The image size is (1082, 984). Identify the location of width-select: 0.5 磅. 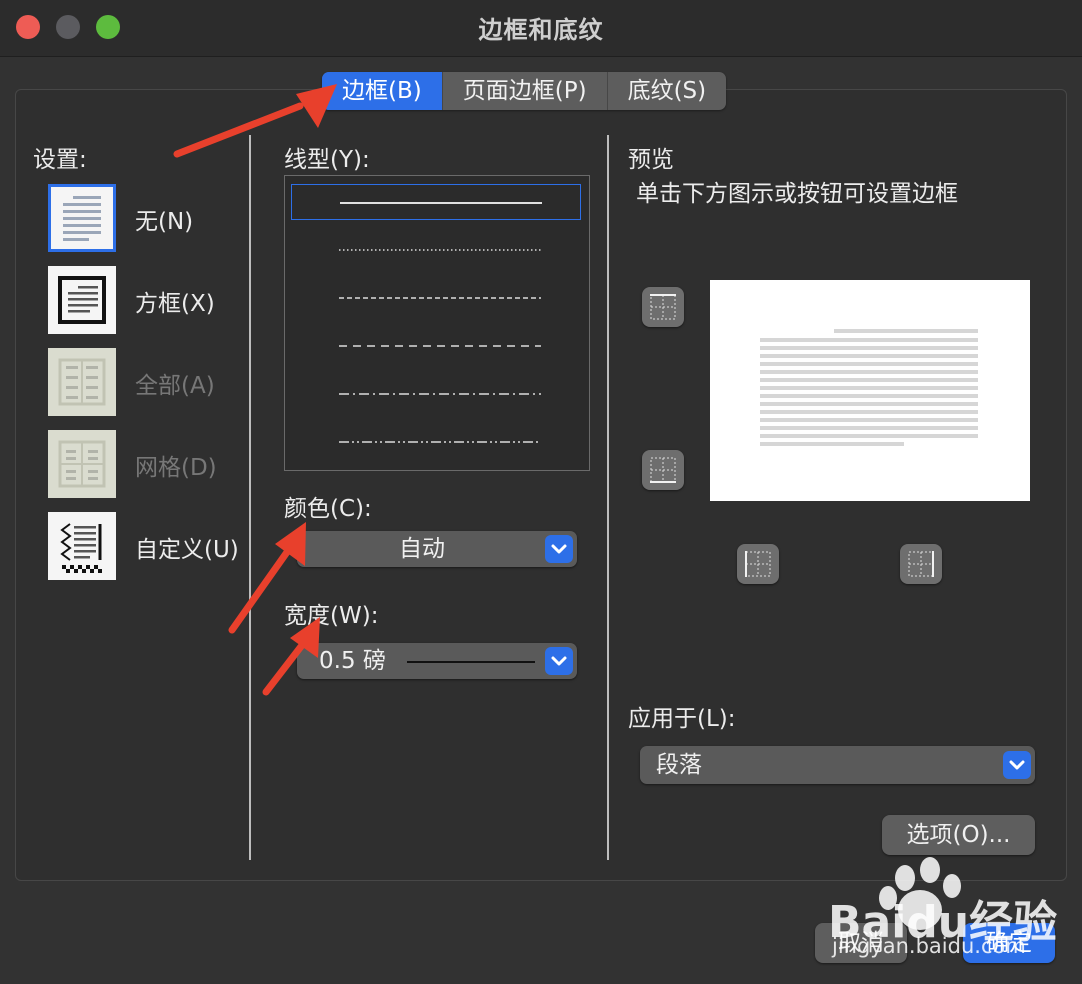
(437, 661).